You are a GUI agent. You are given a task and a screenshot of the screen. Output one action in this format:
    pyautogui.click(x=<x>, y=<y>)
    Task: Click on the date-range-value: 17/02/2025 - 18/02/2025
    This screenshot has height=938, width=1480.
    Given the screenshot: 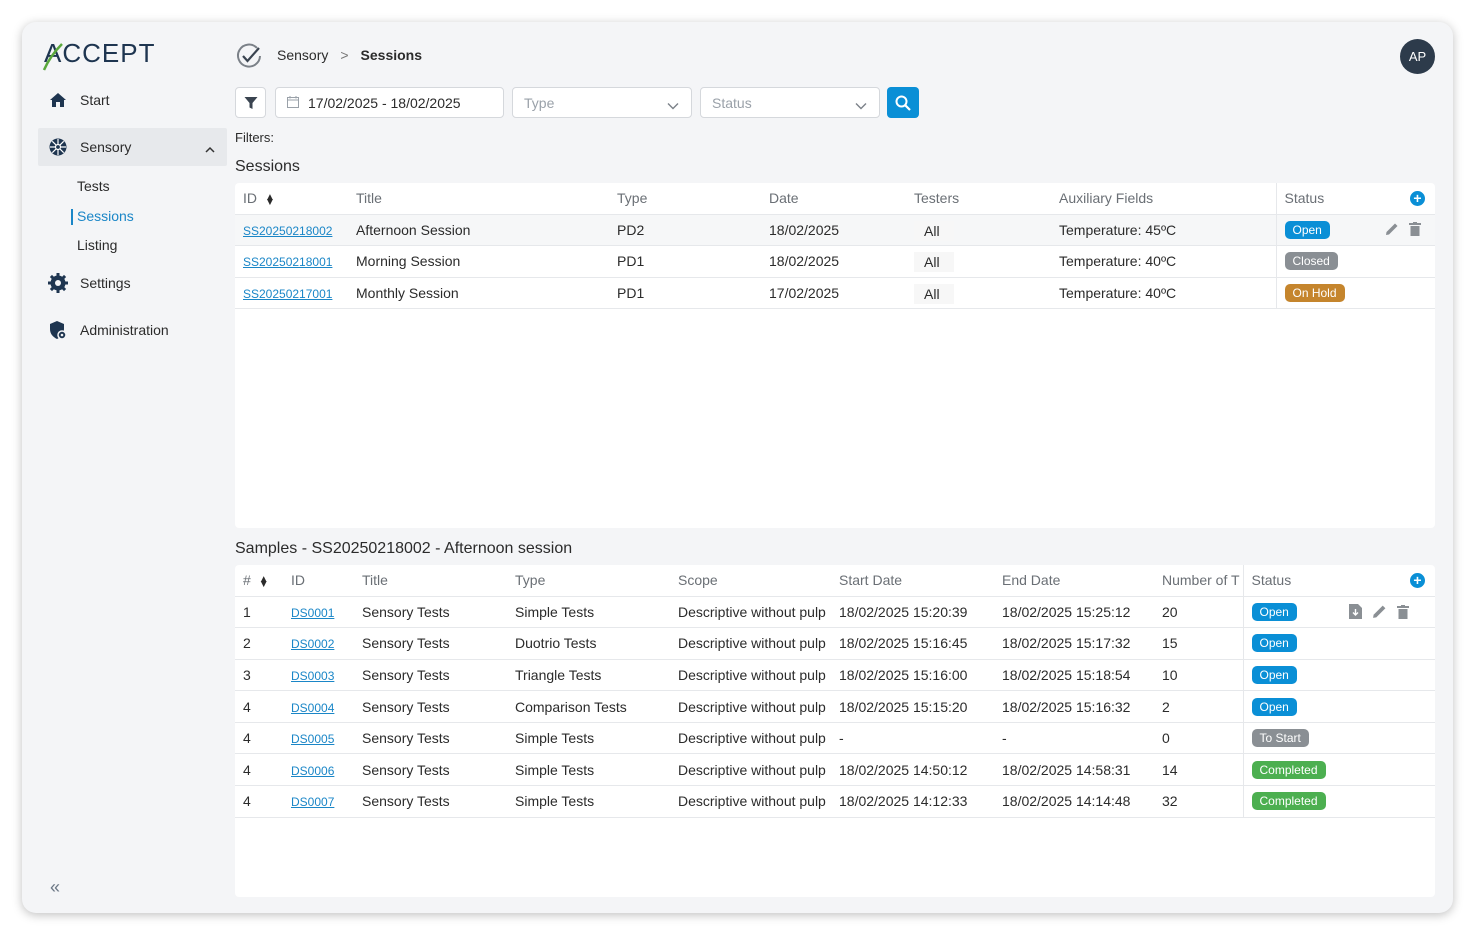 What is the action you would take?
    pyautogui.click(x=384, y=102)
    